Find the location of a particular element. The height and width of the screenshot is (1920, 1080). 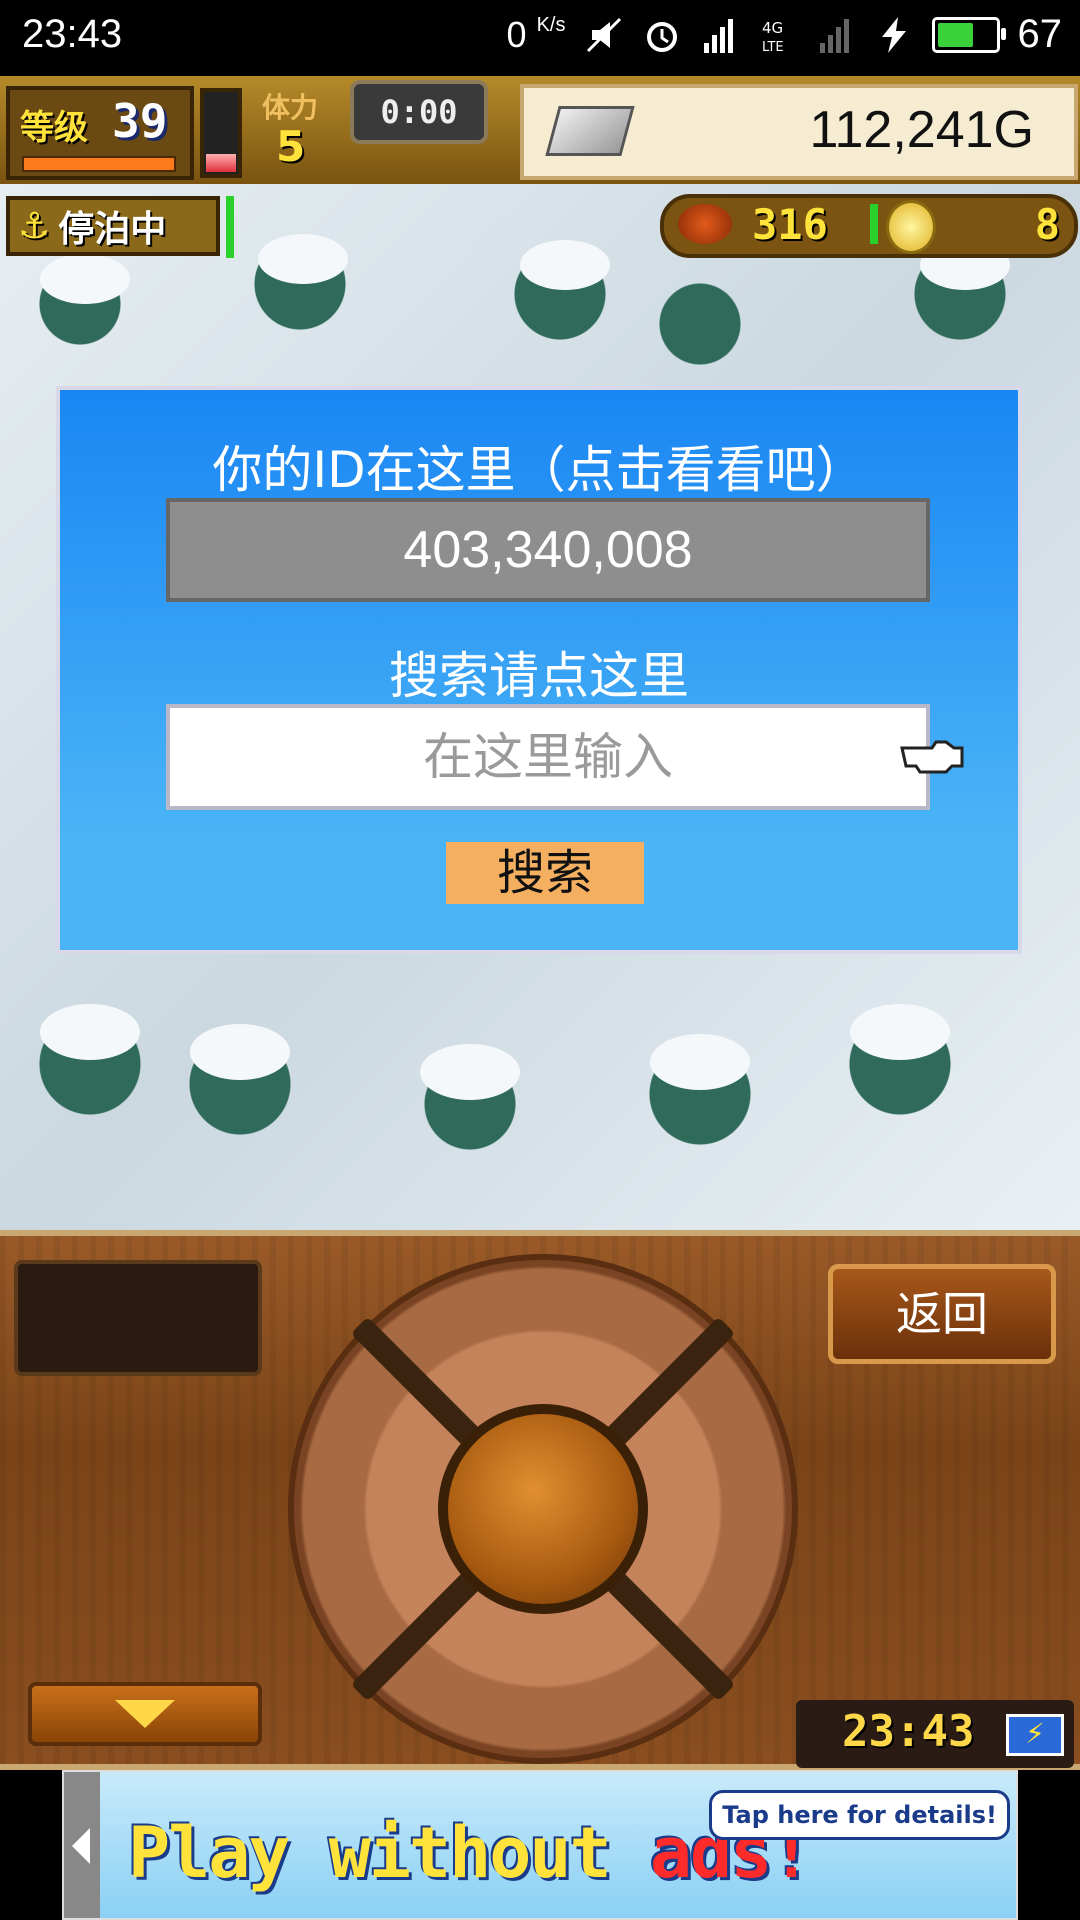

battery-charging-icon: ⚡ is located at coordinates (1035, 1735).